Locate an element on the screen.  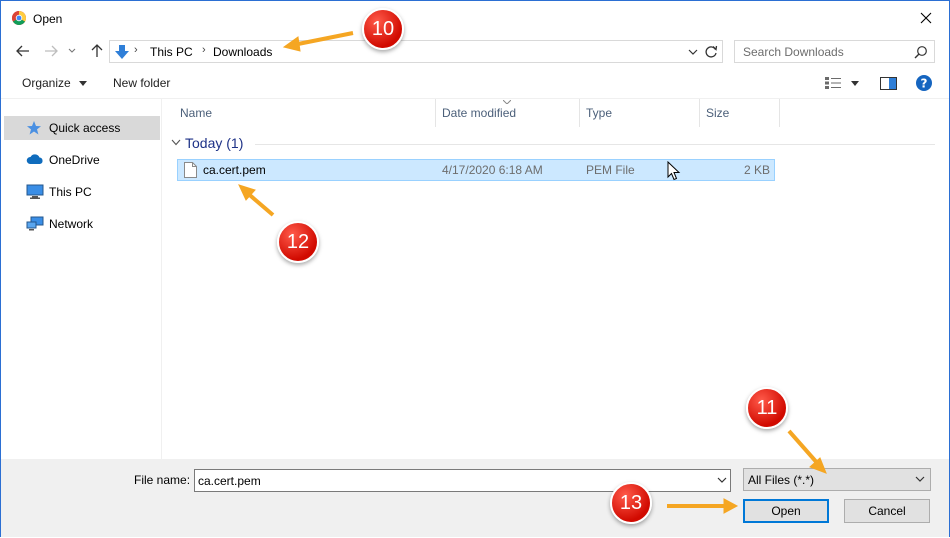
annotation-badge-12: 12 is located at coordinates (298, 242).